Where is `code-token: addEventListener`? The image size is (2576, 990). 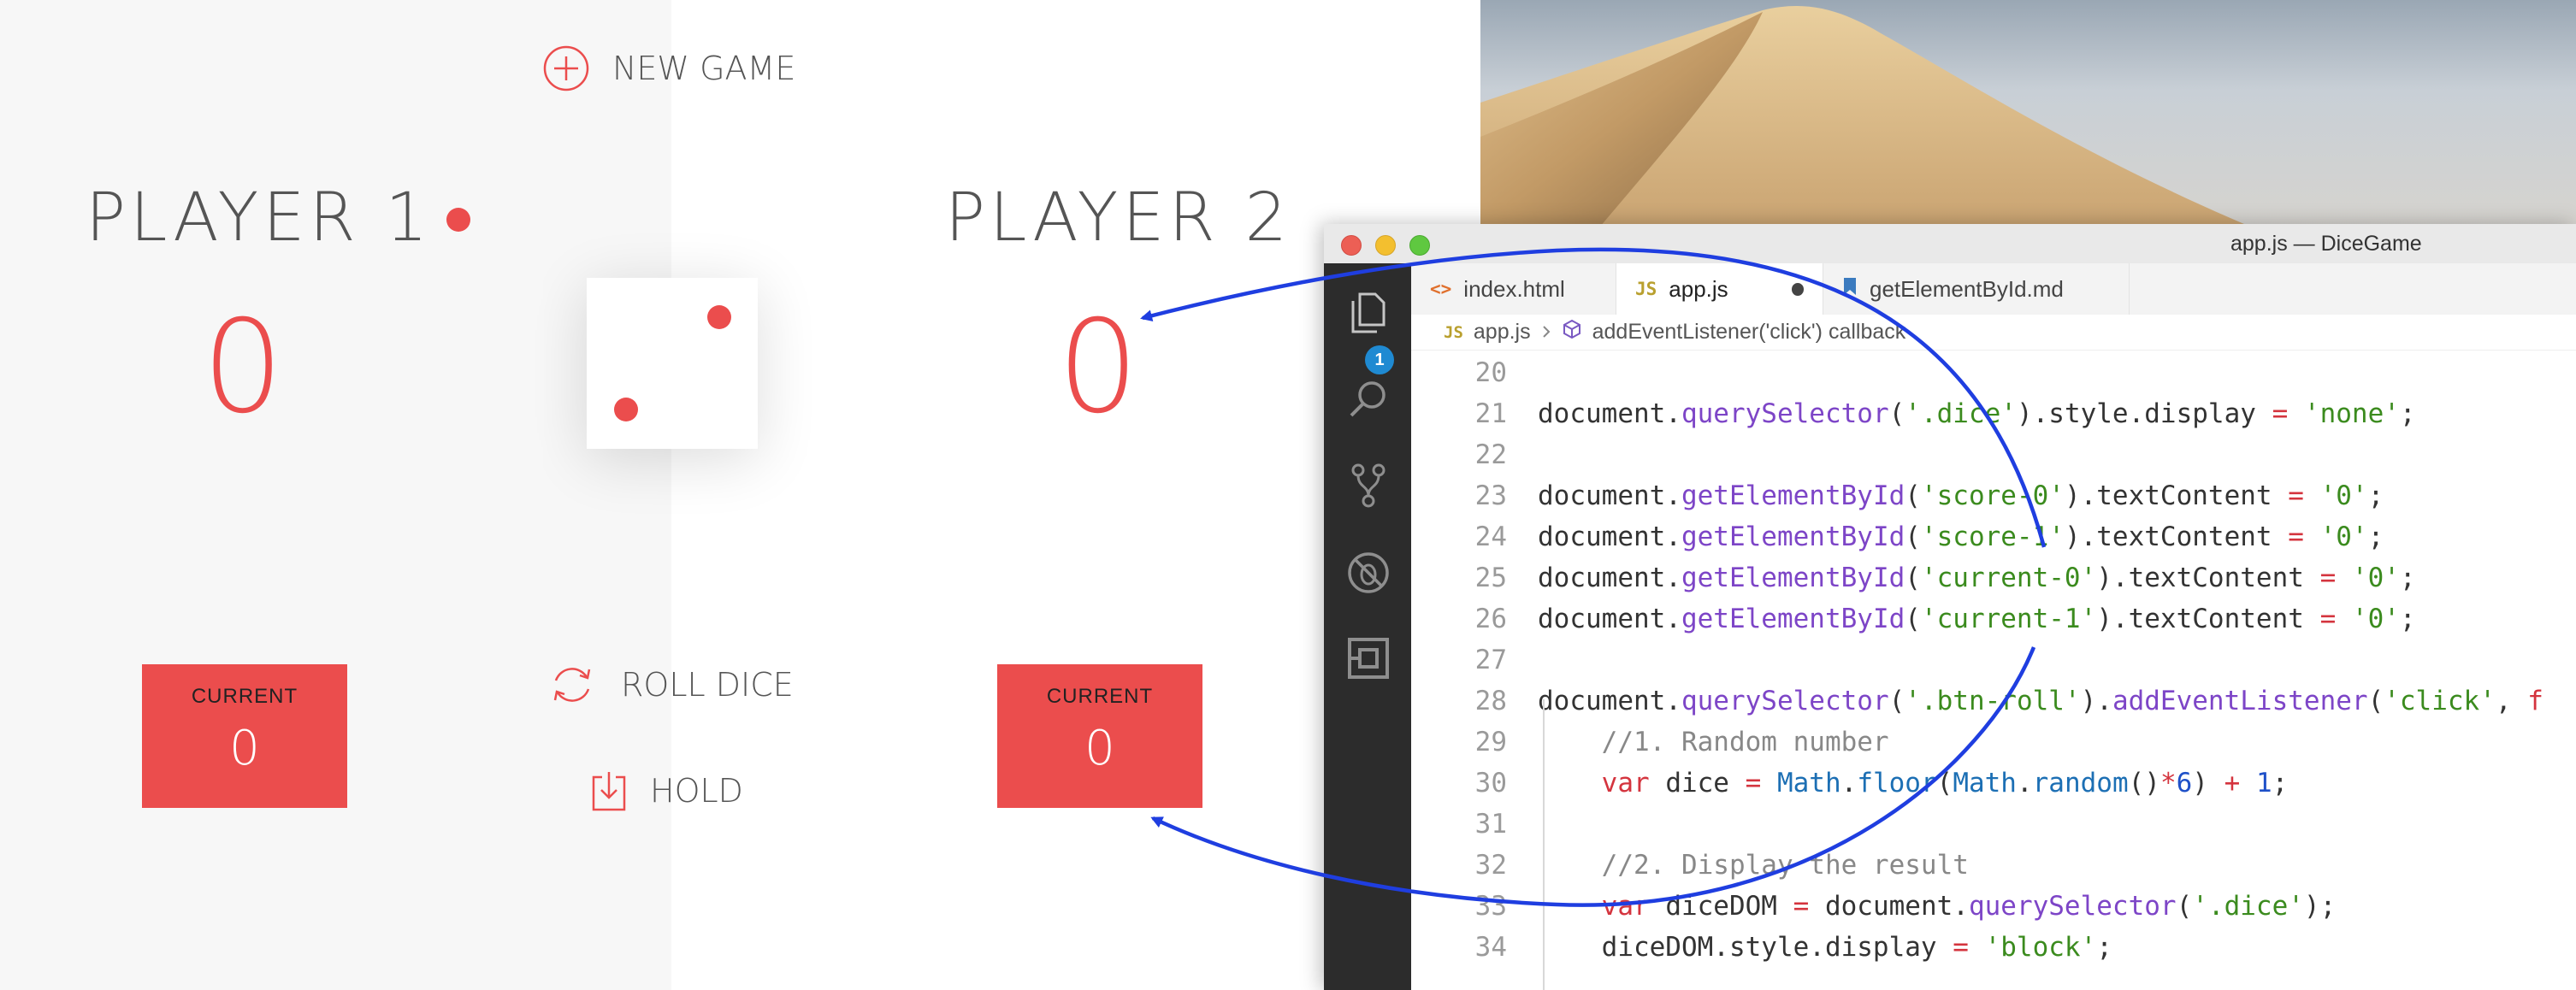 code-token: addEventListener is located at coordinates (2240, 701).